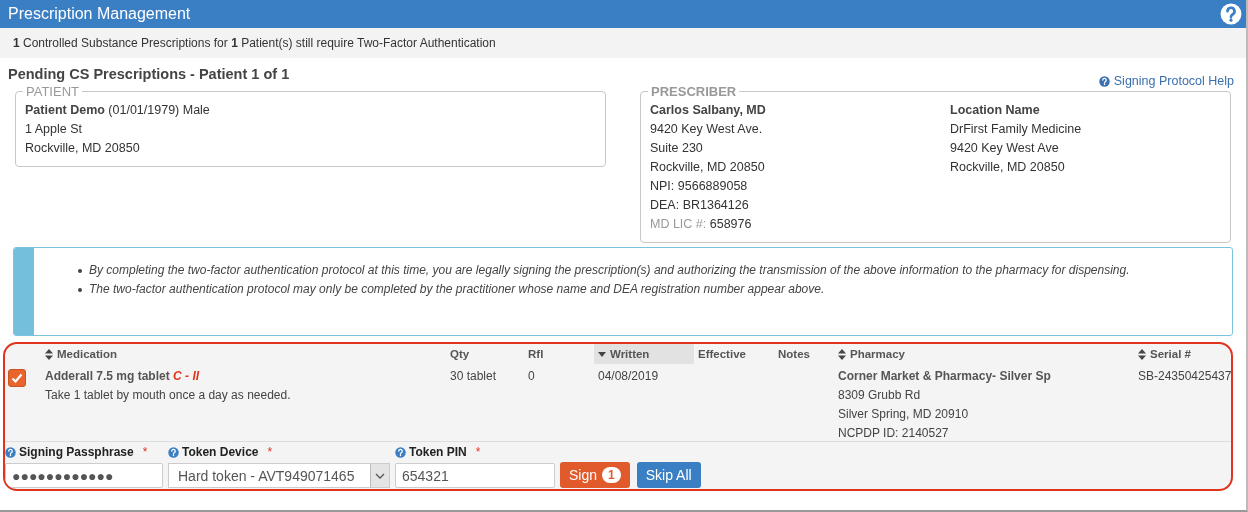 This screenshot has width=1248, height=512. Describe the element at coordinates (475, 475) in the screenshot. I see `input-field: 654321` at that location.